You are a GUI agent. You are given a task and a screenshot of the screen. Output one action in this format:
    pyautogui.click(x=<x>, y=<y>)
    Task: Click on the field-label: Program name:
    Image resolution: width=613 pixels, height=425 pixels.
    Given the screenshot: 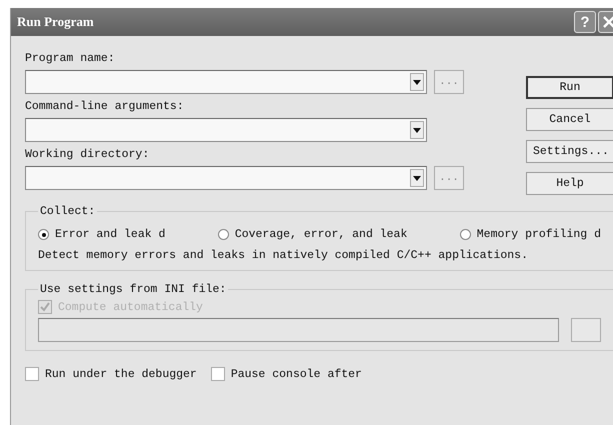 What is the action you would take?
    pyautogui.click(x=70, y=58)
    